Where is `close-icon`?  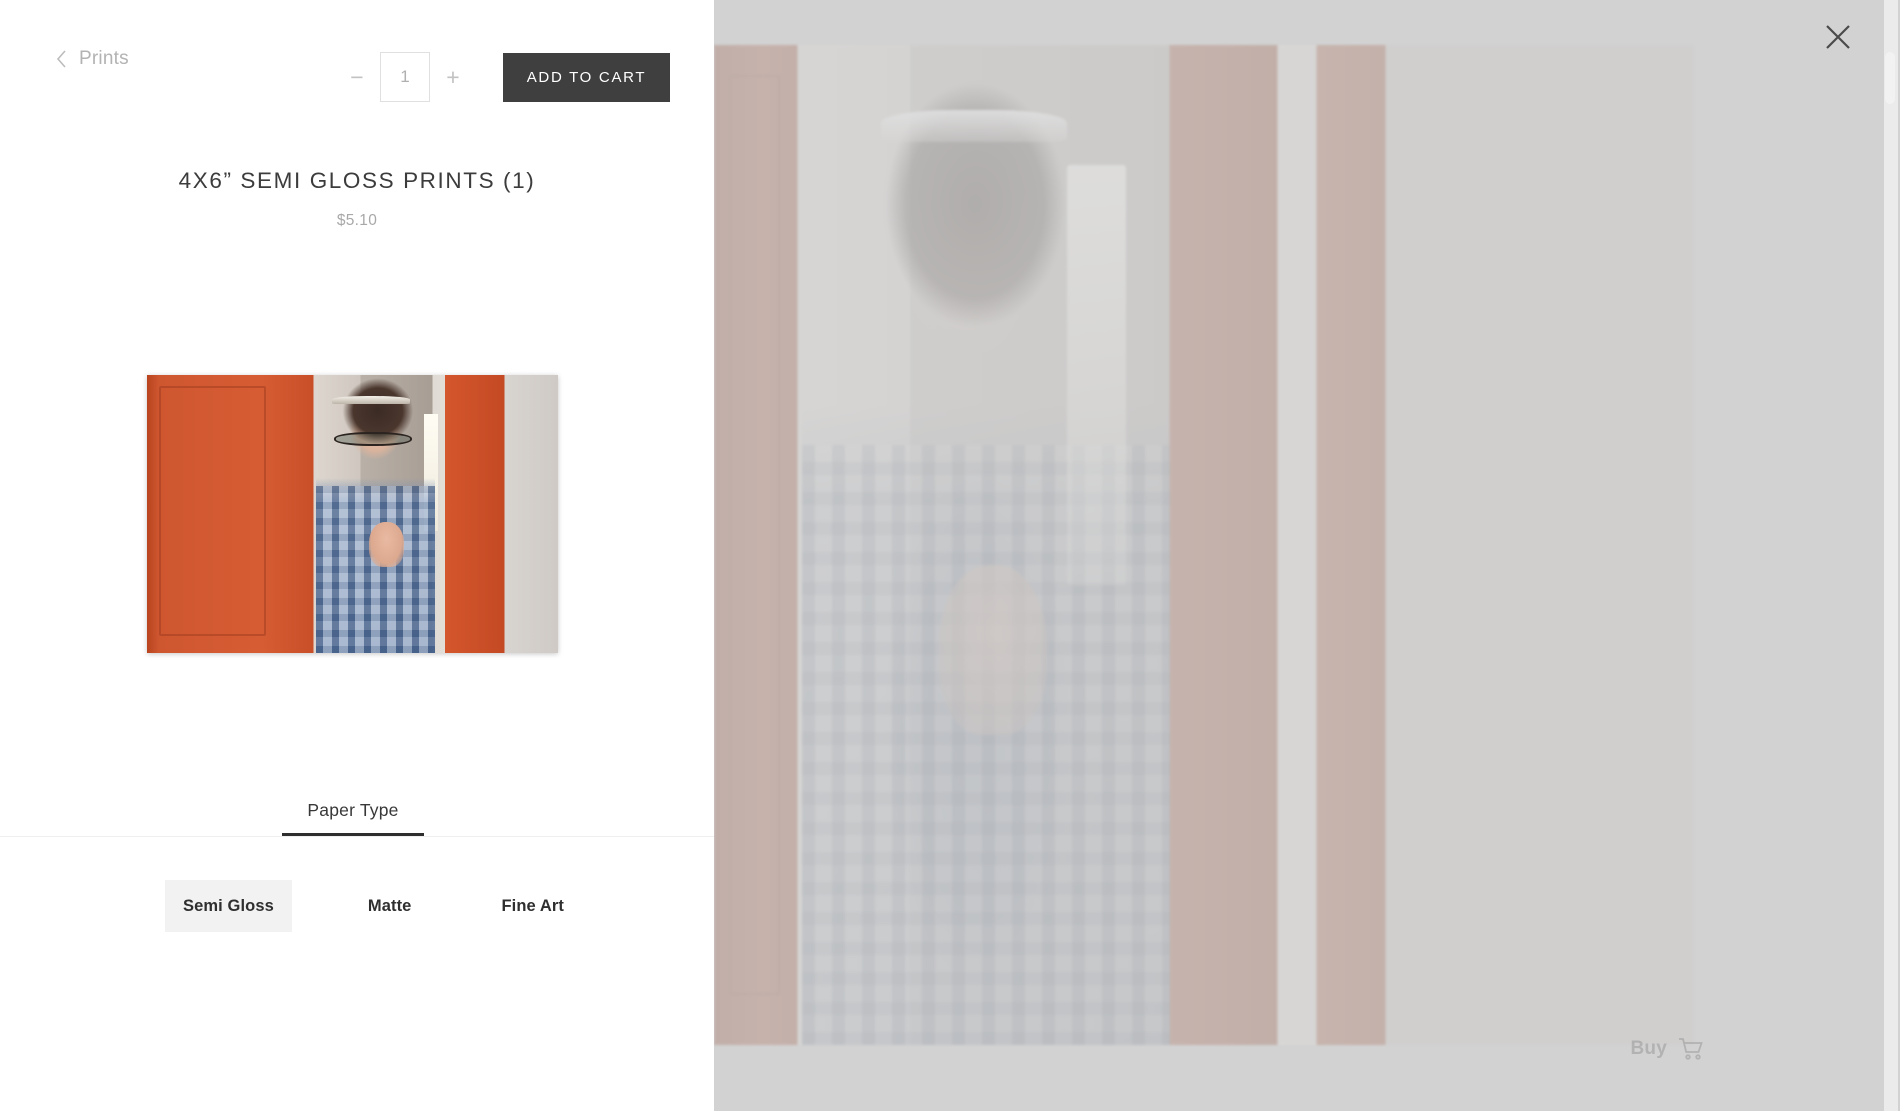 close-icon is located at coordinates (1838, 37).